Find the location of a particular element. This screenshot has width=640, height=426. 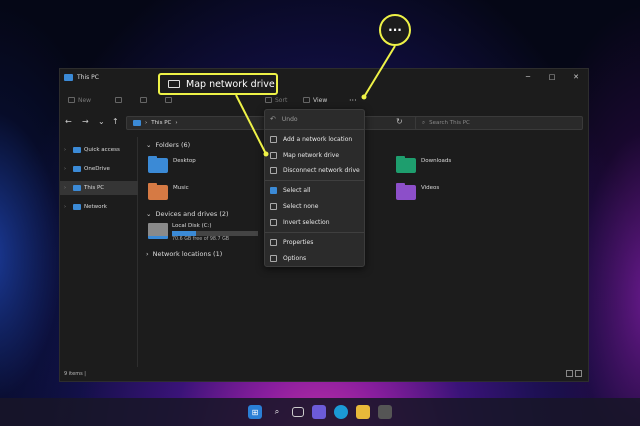

see-more-highlight-circle: ··· is located at coordinates (395, 30).